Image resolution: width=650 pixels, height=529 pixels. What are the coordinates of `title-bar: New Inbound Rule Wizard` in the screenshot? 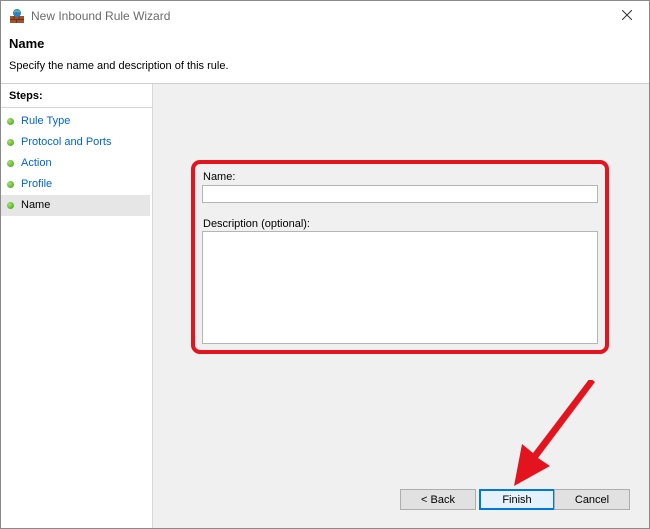 It's located at (325, 16).